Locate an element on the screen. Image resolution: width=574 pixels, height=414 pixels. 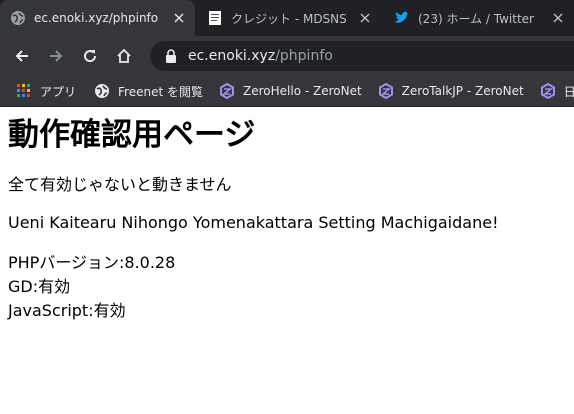
url-path: /phpinfo is located at coordinates (304, 56).